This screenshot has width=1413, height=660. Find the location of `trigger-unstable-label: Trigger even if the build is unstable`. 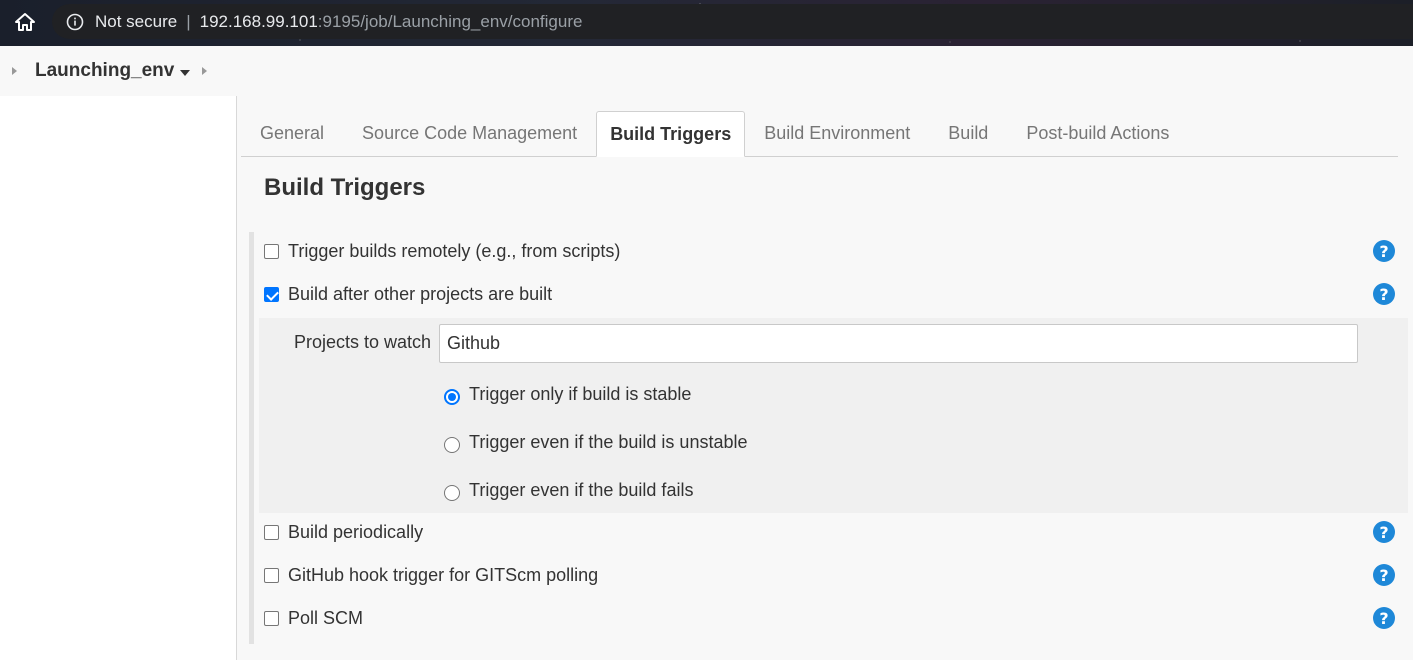

trigger-unstable-label: Trigger even if the build is unstable is located at coordinates (608, 441).